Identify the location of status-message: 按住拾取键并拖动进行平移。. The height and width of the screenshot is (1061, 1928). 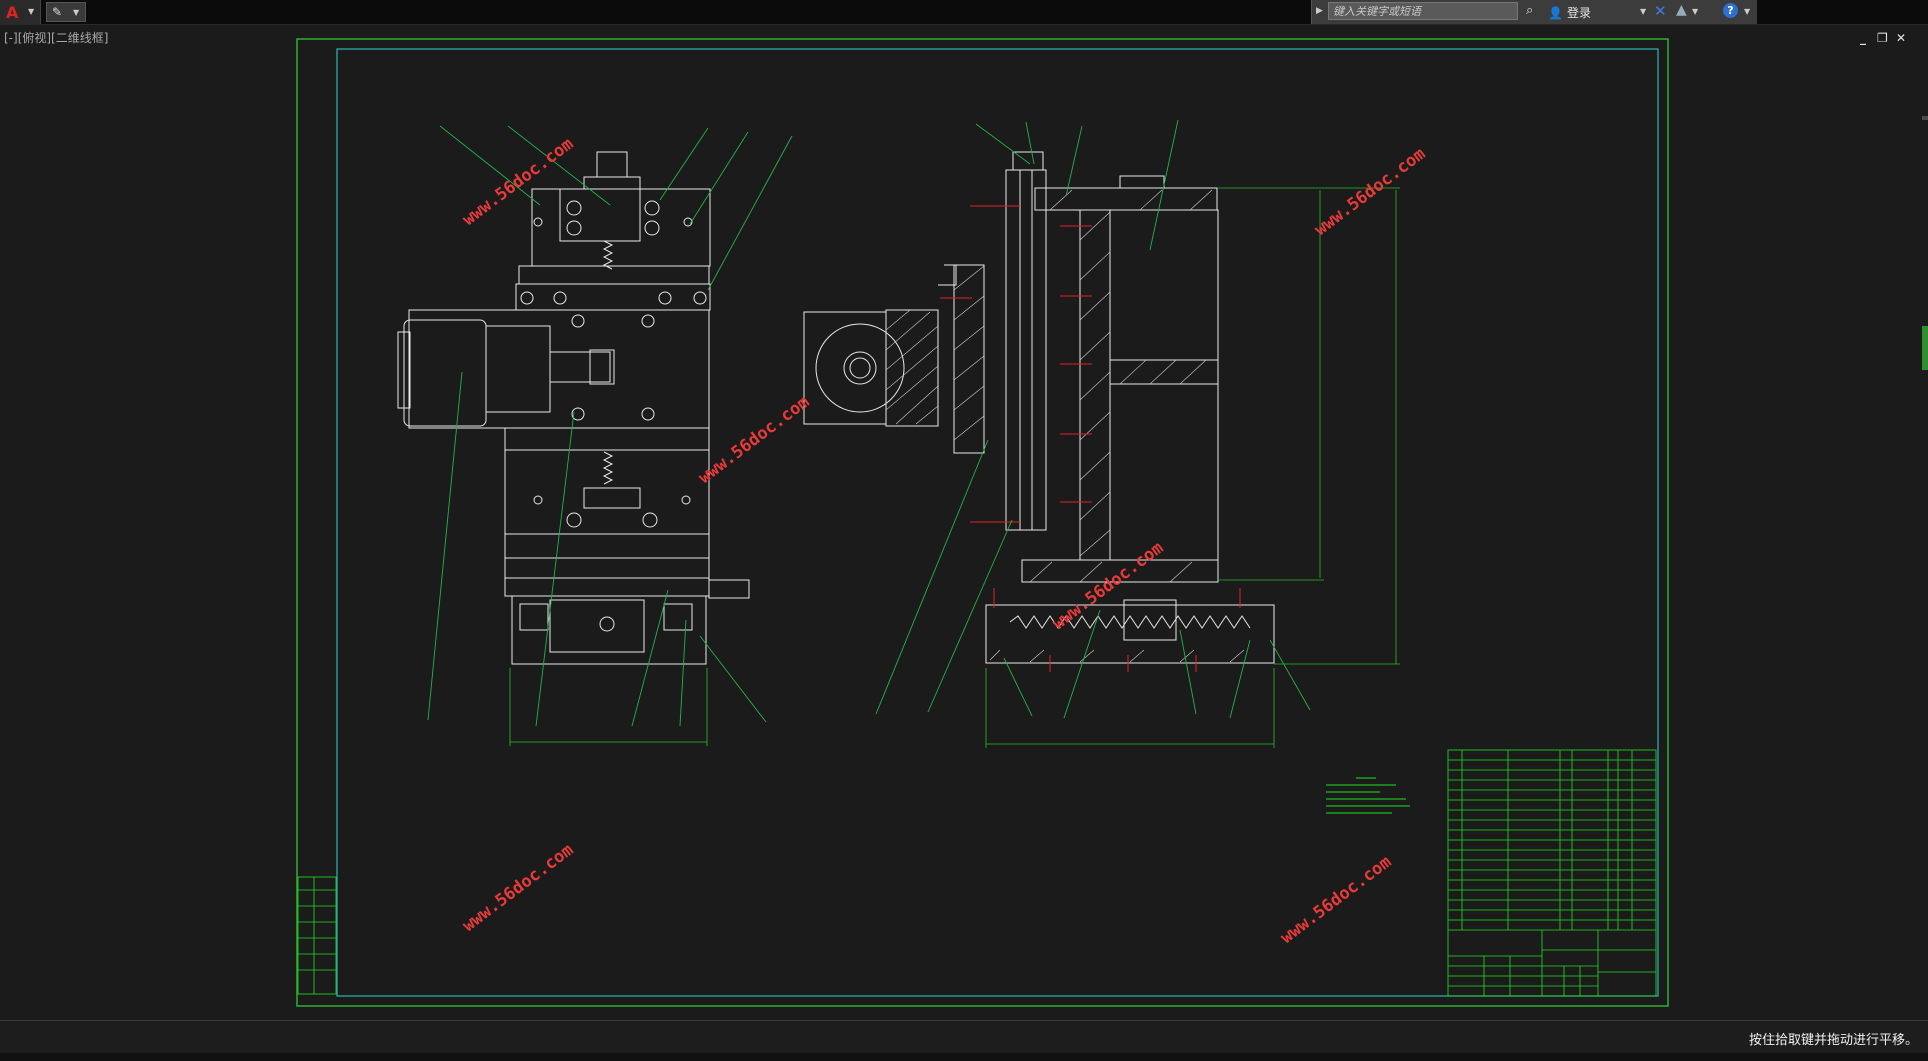
(1833, 1040).